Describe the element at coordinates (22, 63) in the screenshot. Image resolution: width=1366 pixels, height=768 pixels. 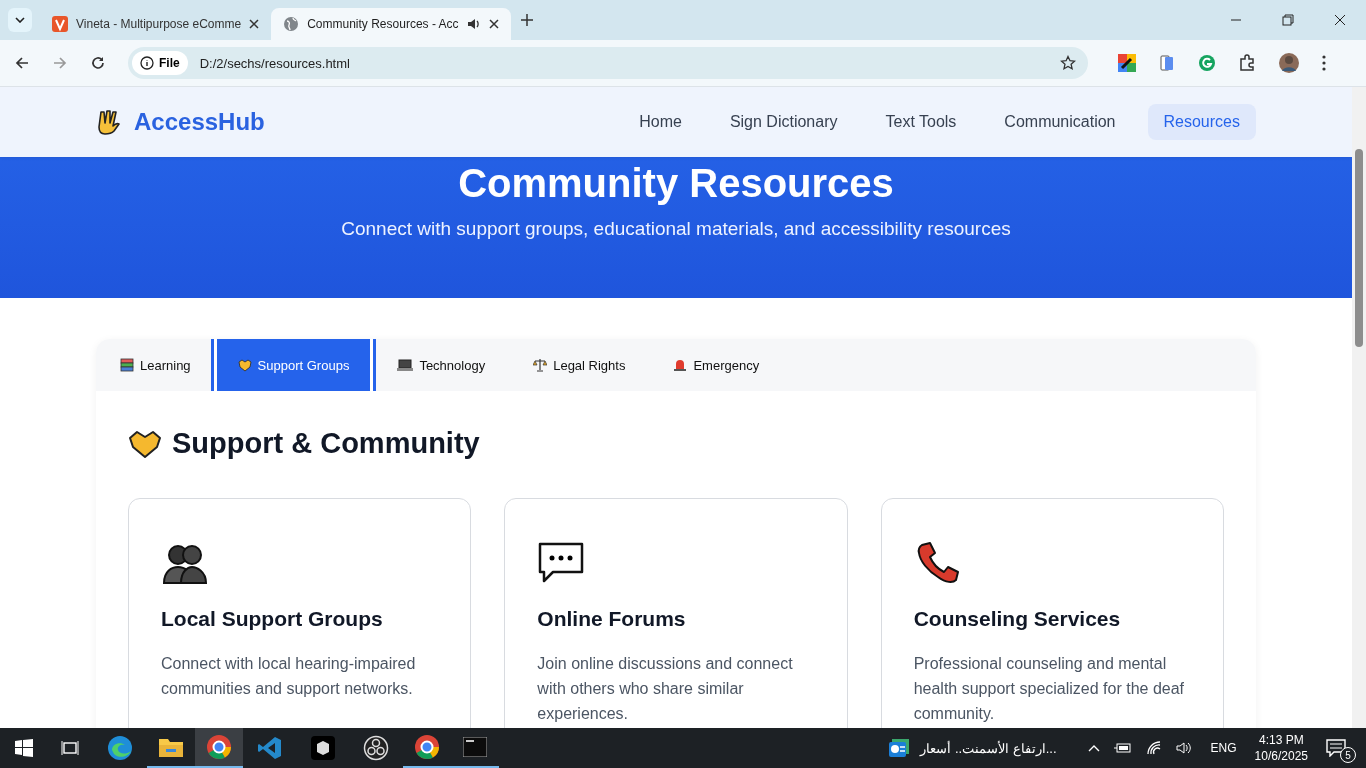
I see `back-icon` at that location.